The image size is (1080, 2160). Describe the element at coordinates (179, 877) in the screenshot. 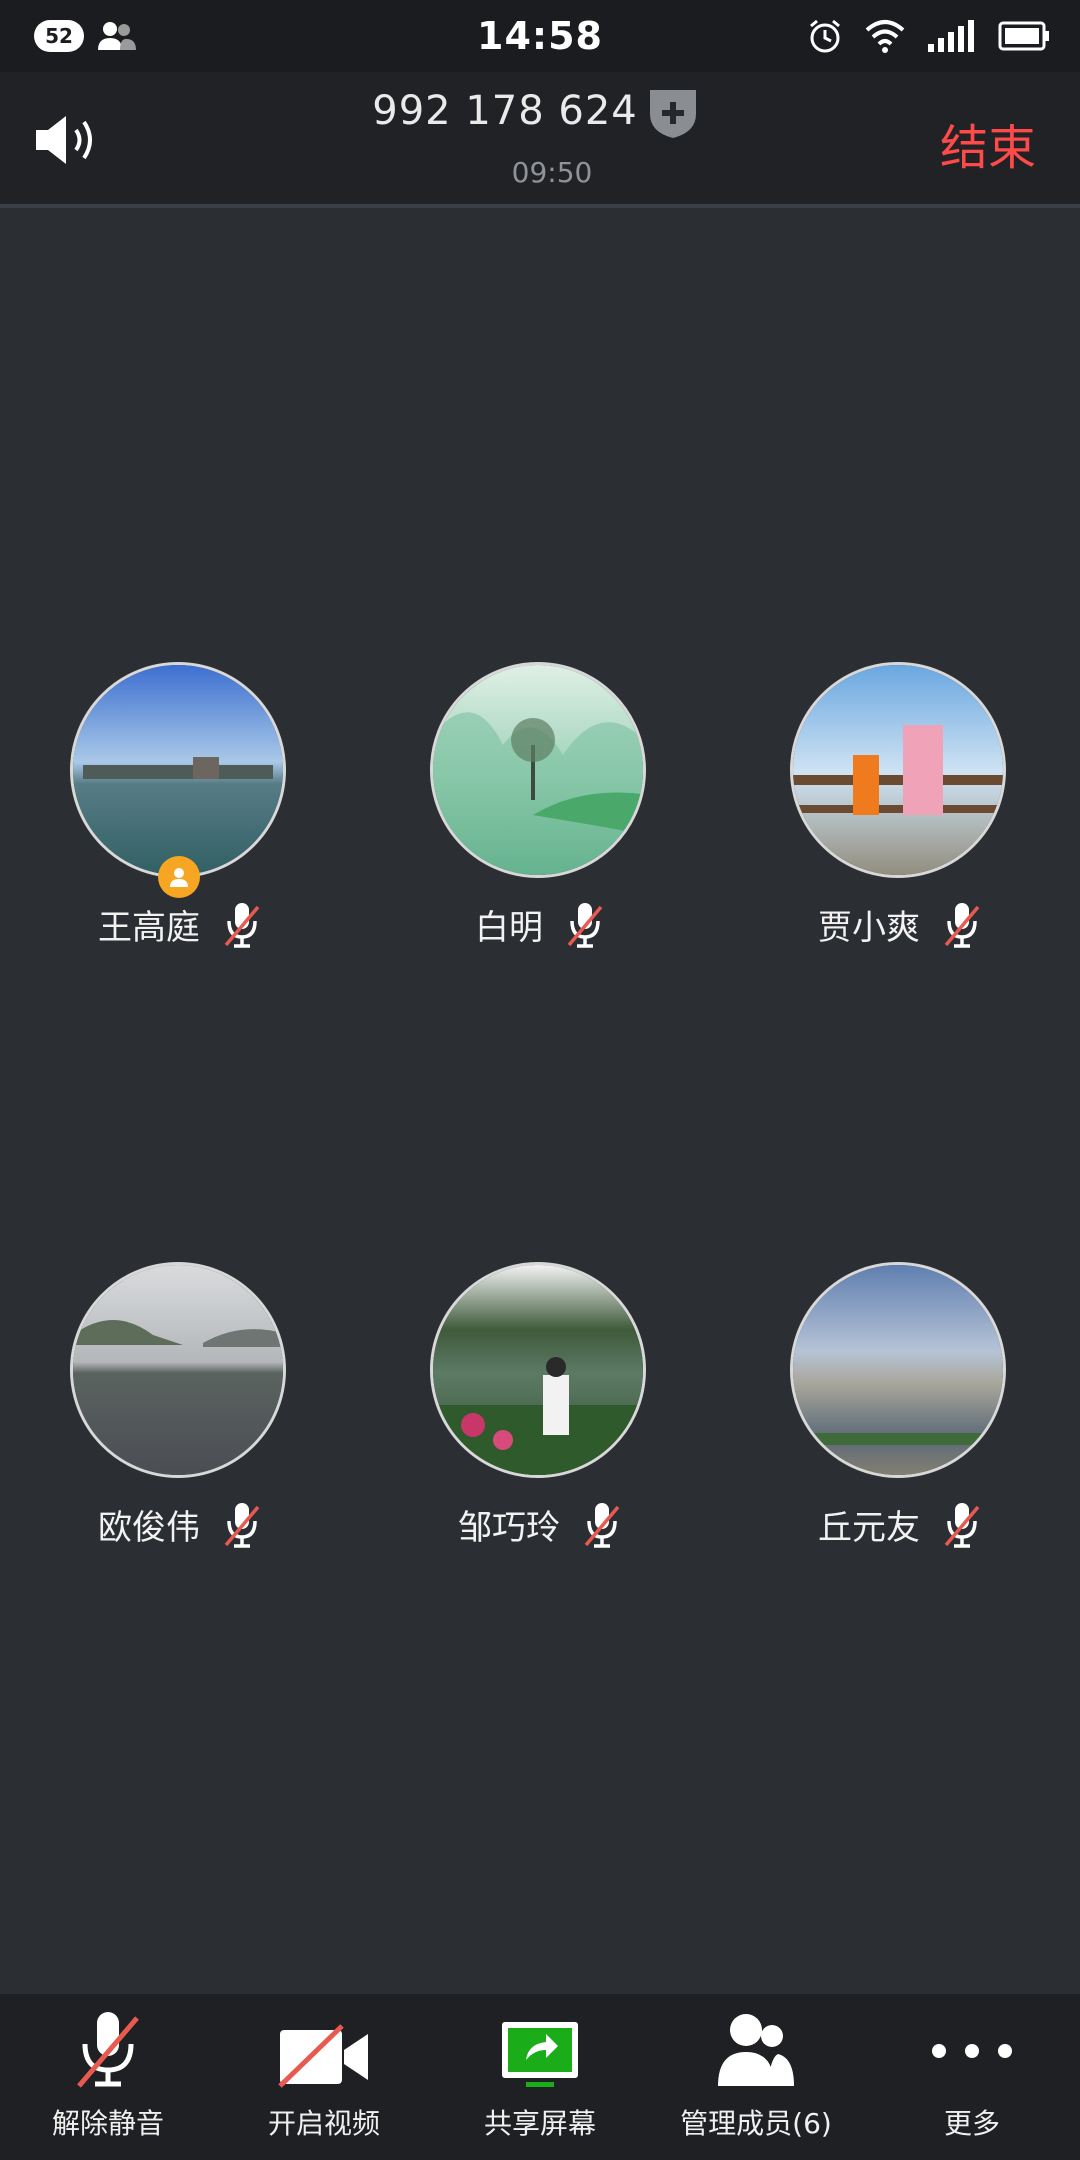

I see `host-badge-icon` at that location.